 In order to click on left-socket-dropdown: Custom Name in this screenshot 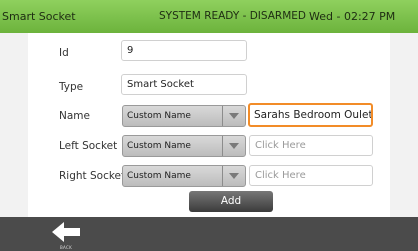, I will do `click(184, 146)`.